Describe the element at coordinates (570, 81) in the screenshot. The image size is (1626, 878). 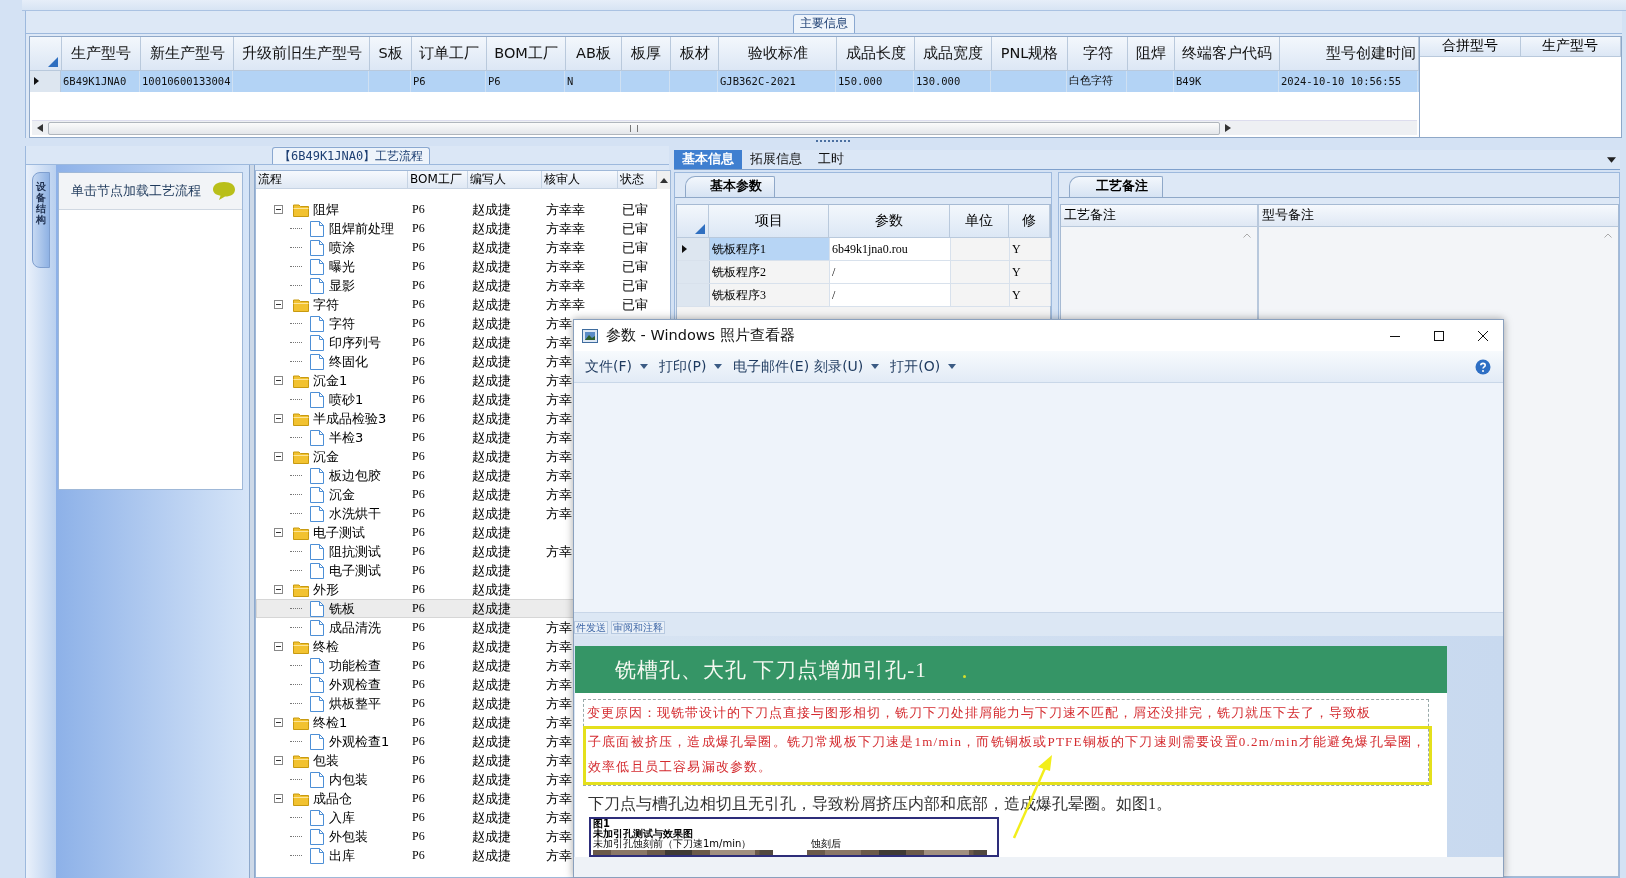
I see `table-cell: N` at that location.